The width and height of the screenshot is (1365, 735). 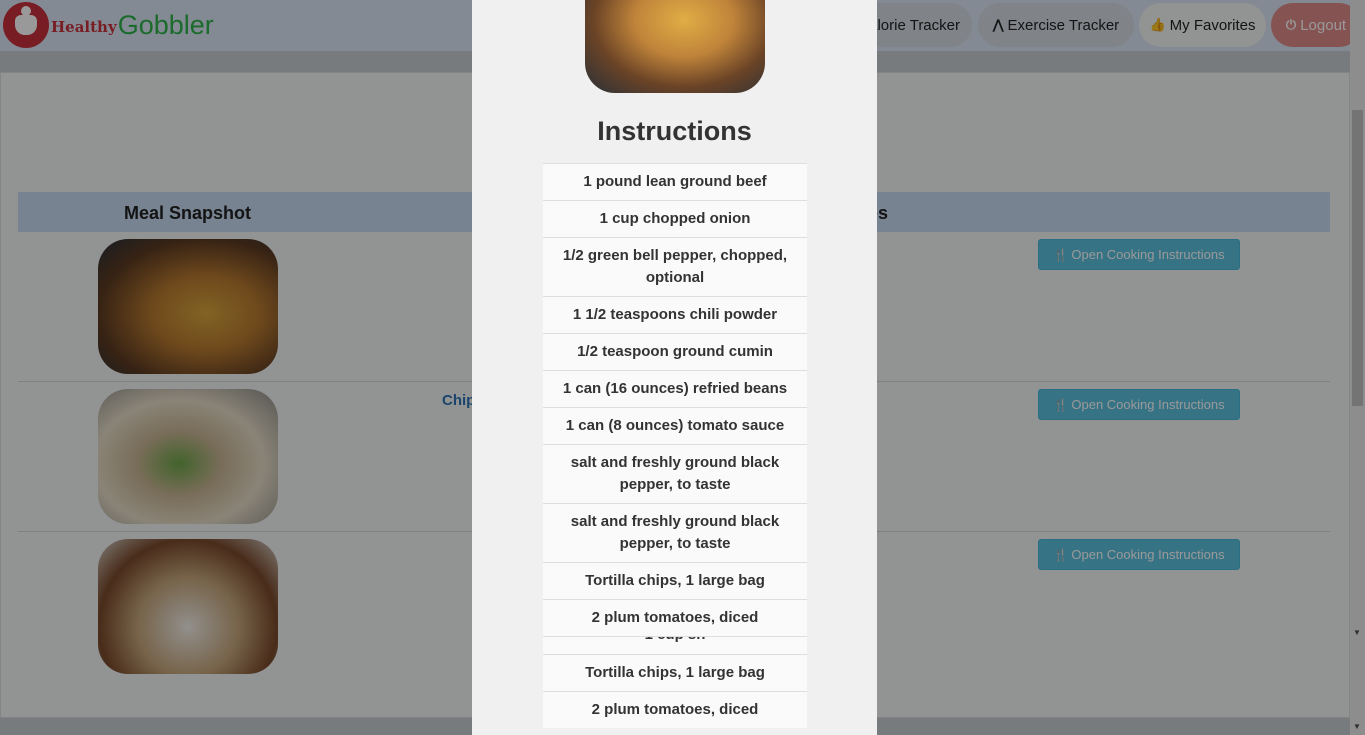 I want to click on modal-title: Instructions, so click(x=674, y=131).